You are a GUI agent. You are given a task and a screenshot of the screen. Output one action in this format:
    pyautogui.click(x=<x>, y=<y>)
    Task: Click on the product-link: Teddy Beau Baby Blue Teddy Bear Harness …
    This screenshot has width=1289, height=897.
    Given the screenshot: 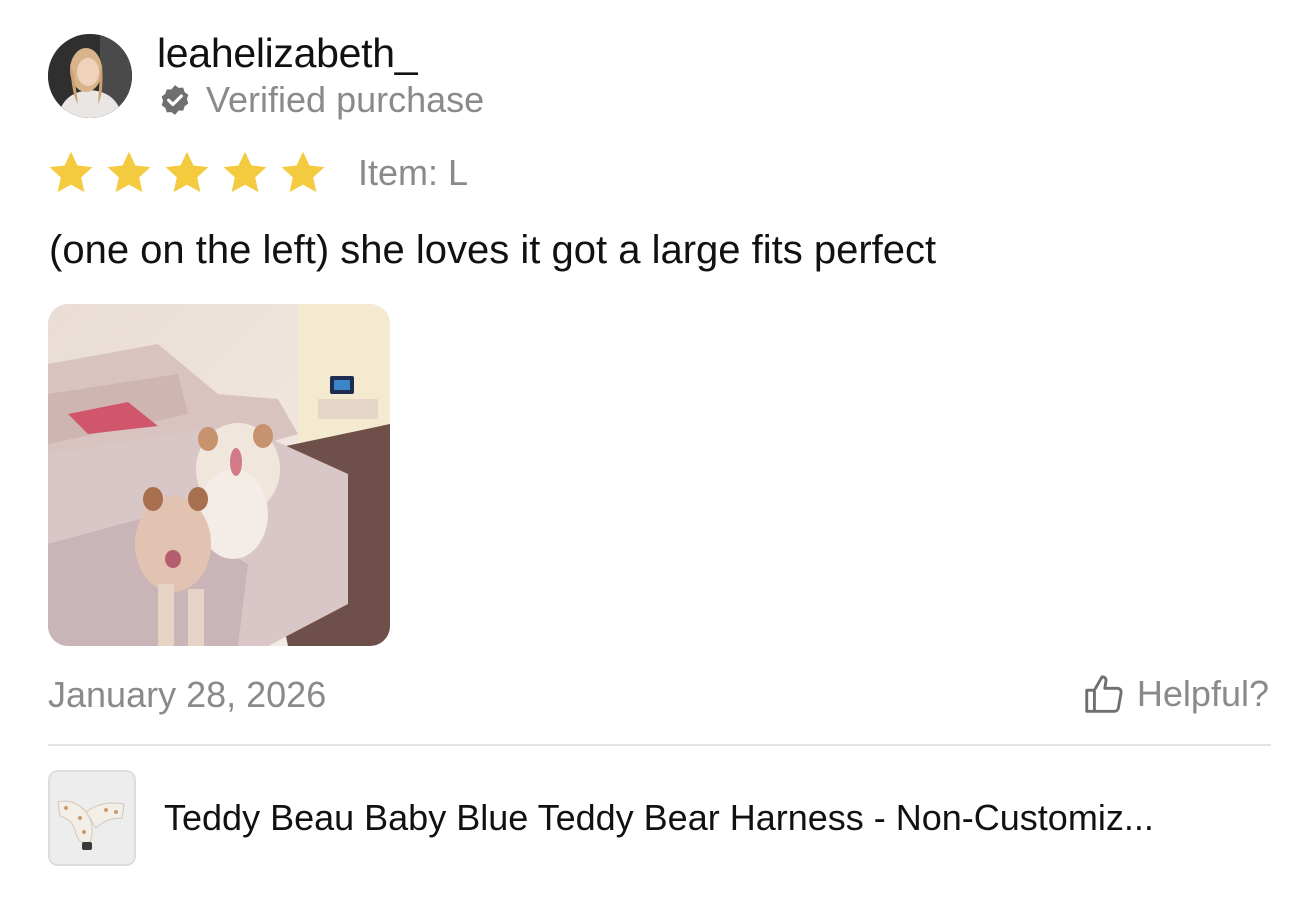 What is the action you would take?
    pyautogui.click(x=659, y=818)
    